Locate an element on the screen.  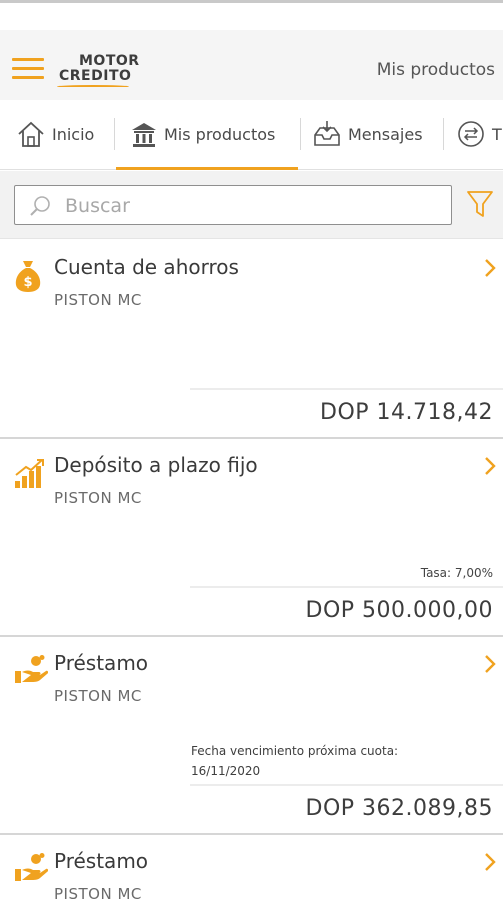
product-amount: DOP 362.089,85 is located at coordinates (399, 808).